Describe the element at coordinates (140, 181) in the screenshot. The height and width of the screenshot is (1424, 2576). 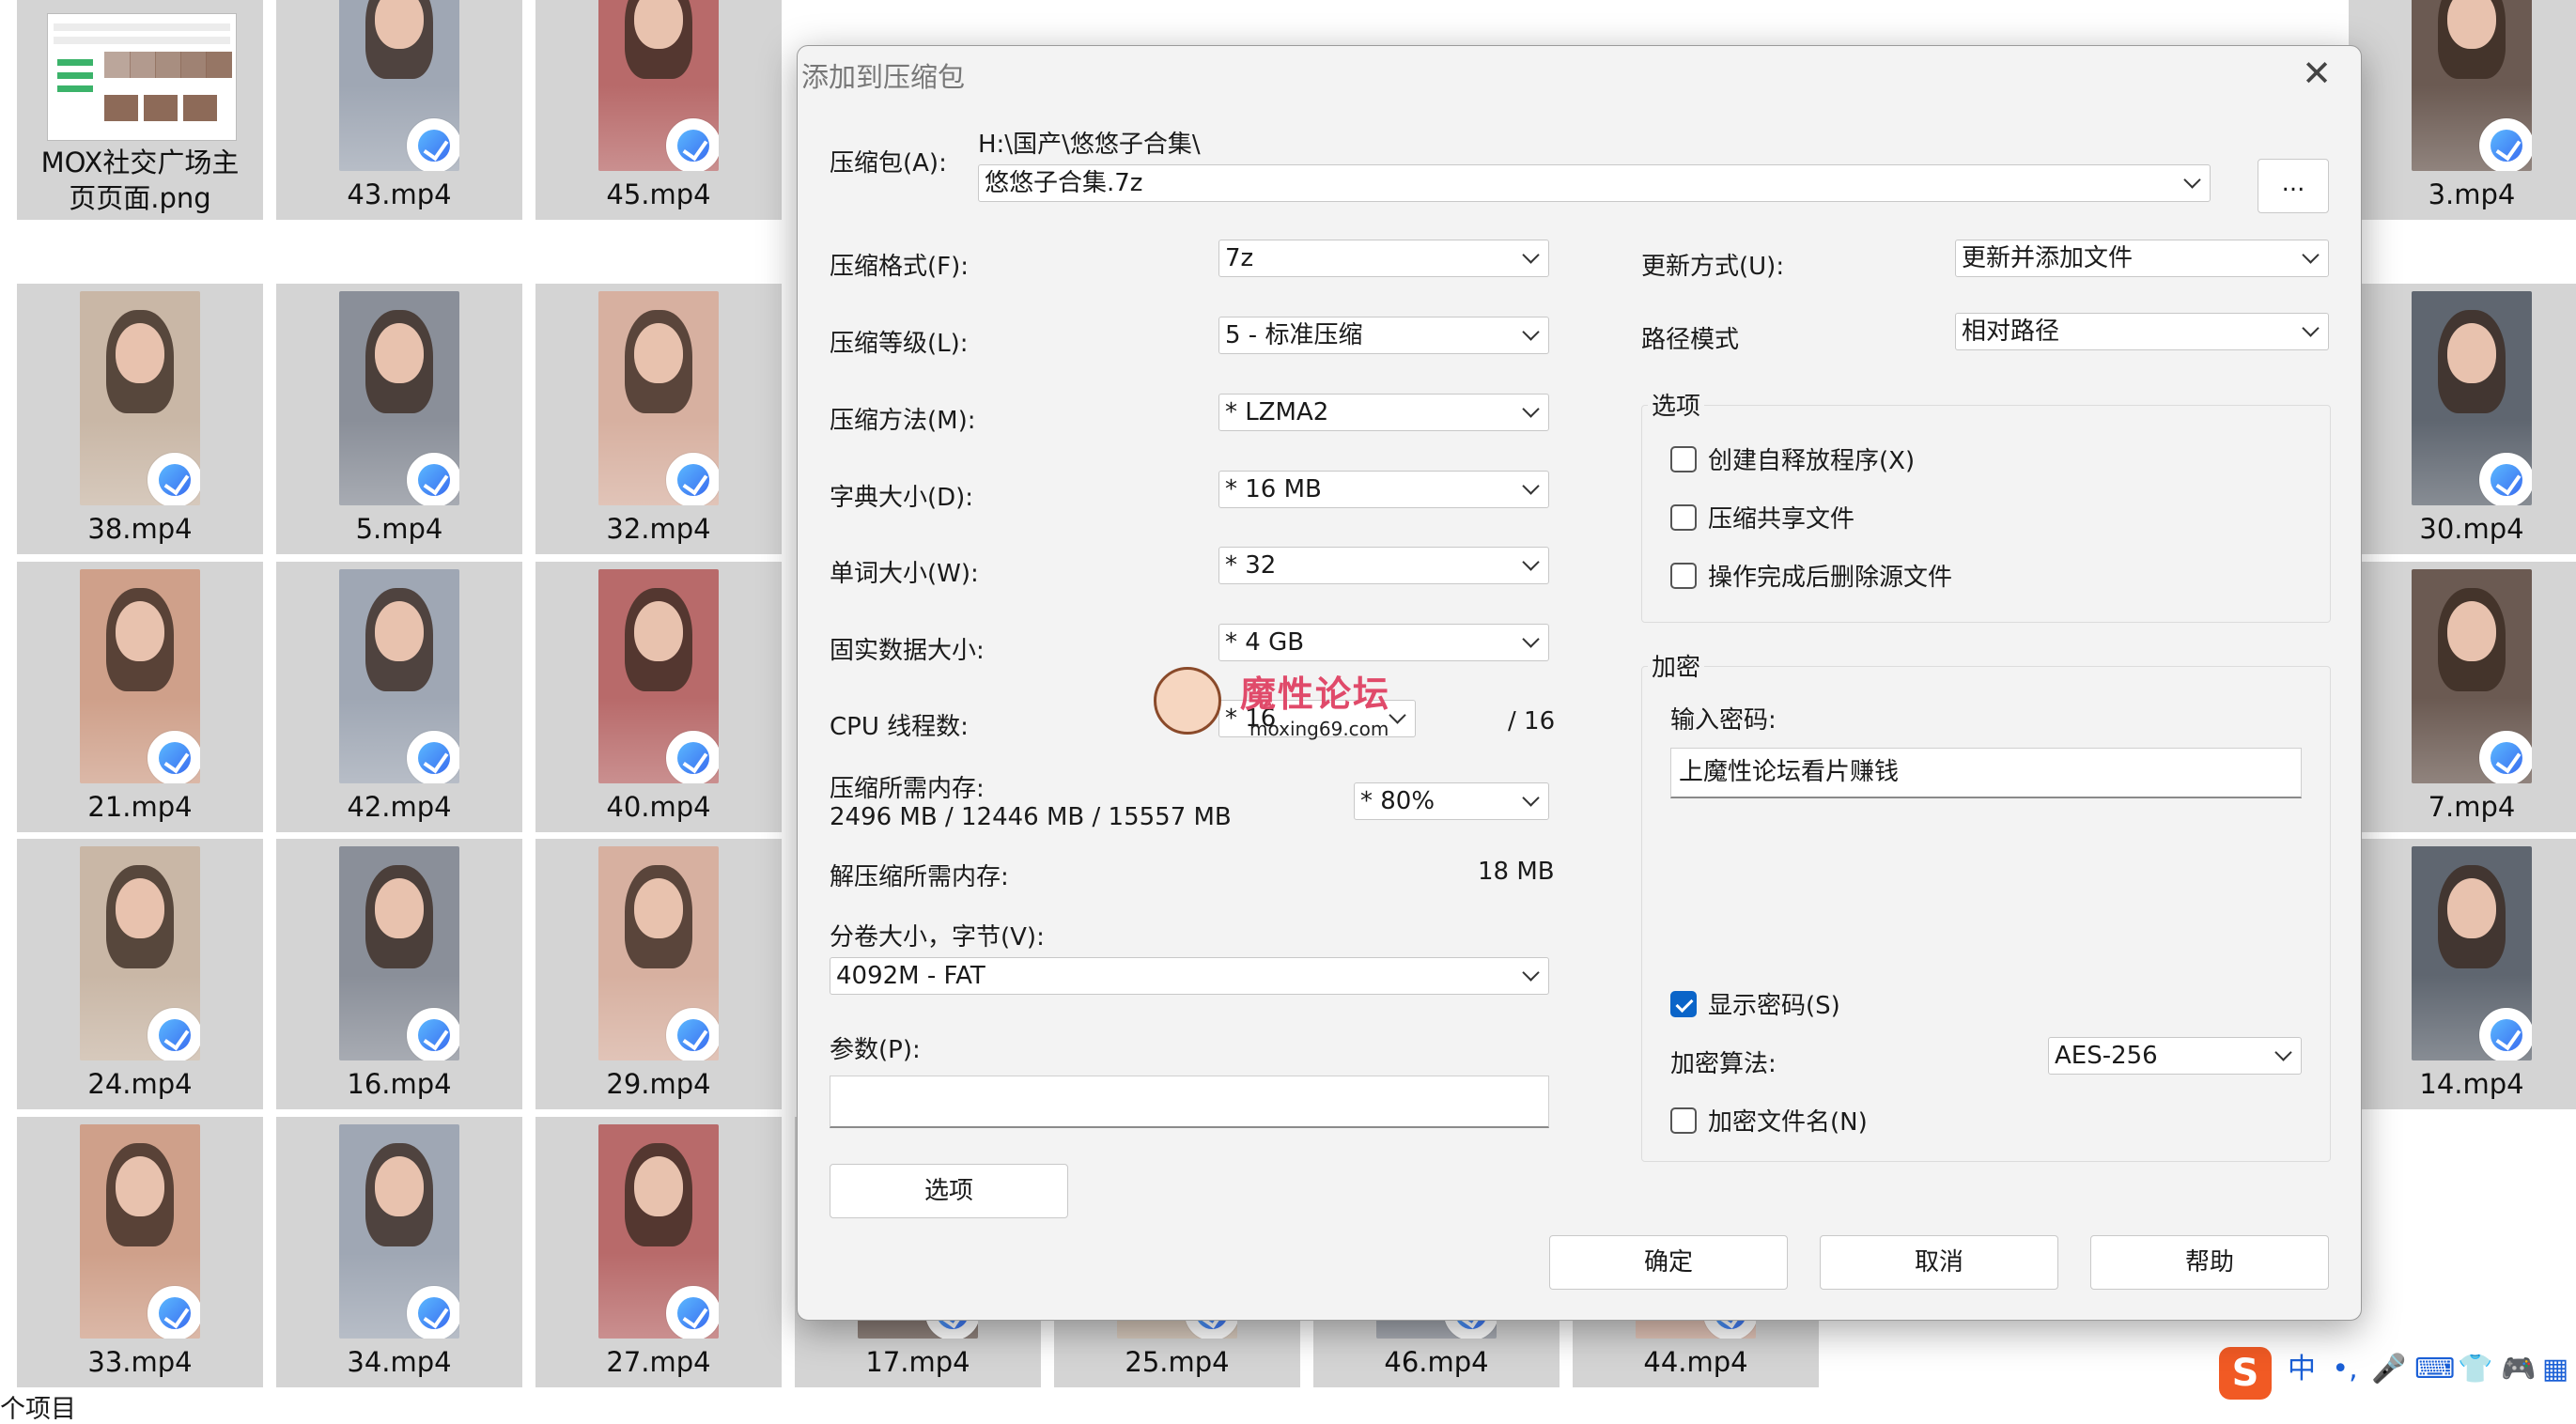
I see `file-name: MOX社交广场主 页页面.png` at that location.